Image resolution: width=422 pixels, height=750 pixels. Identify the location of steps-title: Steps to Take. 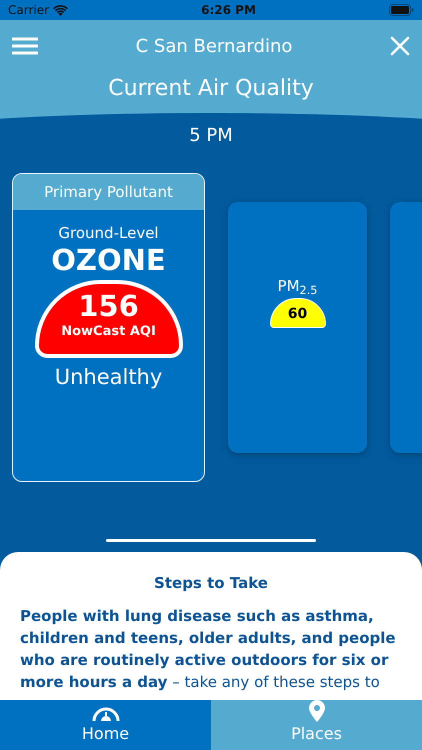
(211, 583).